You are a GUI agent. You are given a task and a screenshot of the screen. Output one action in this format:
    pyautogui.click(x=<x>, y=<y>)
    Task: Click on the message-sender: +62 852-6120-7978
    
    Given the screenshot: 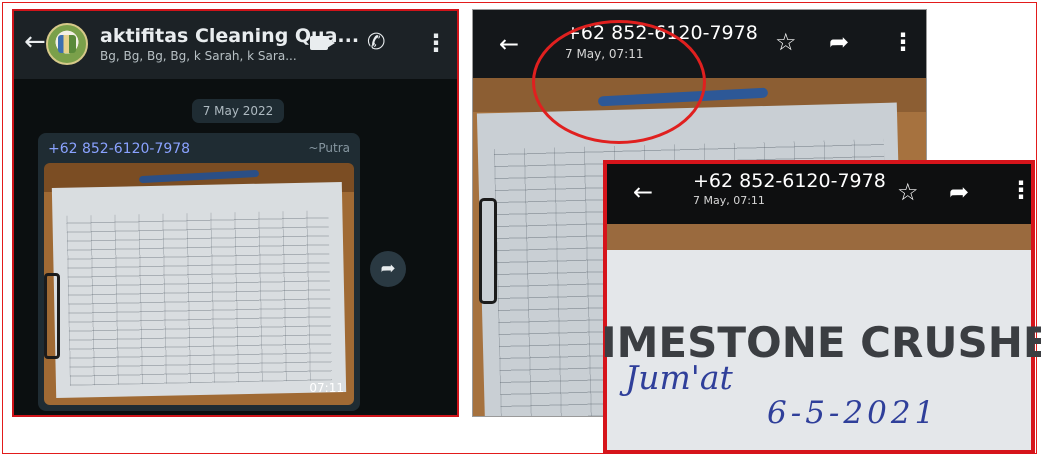 What is the action you would take?
    pyautogui.click(x=119, y=149)
    